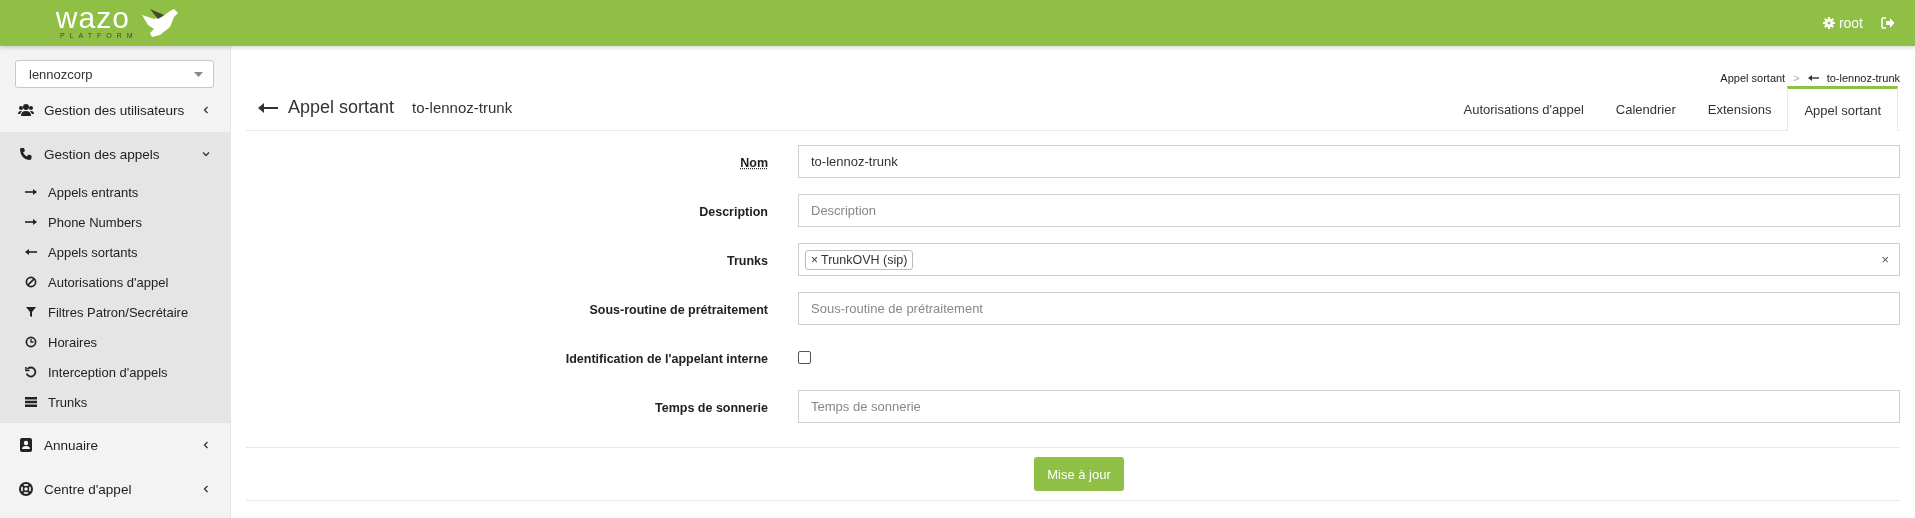 This screenshot has height=518, width=1915. What do you see at coordinates (92, 18) in the screenshot?
I see `logo-text: wazo` at bounding box center [92, 18].